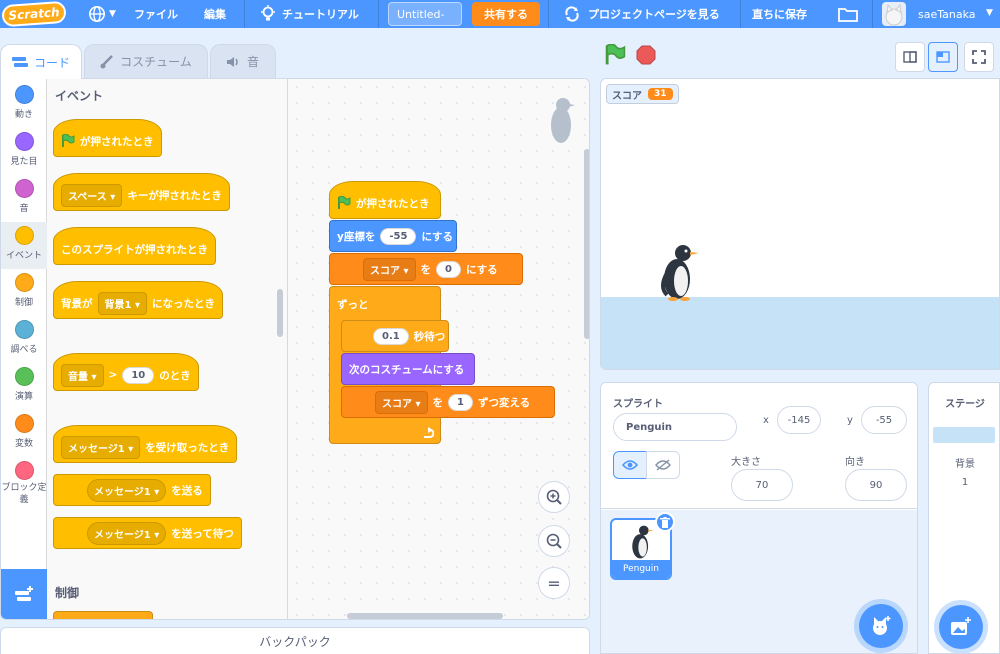 The height and width of the screenshot is (654, 1000). Describe the element at coordinates (884, 420) in the screenshot. I see `y-input: -55` at that location.